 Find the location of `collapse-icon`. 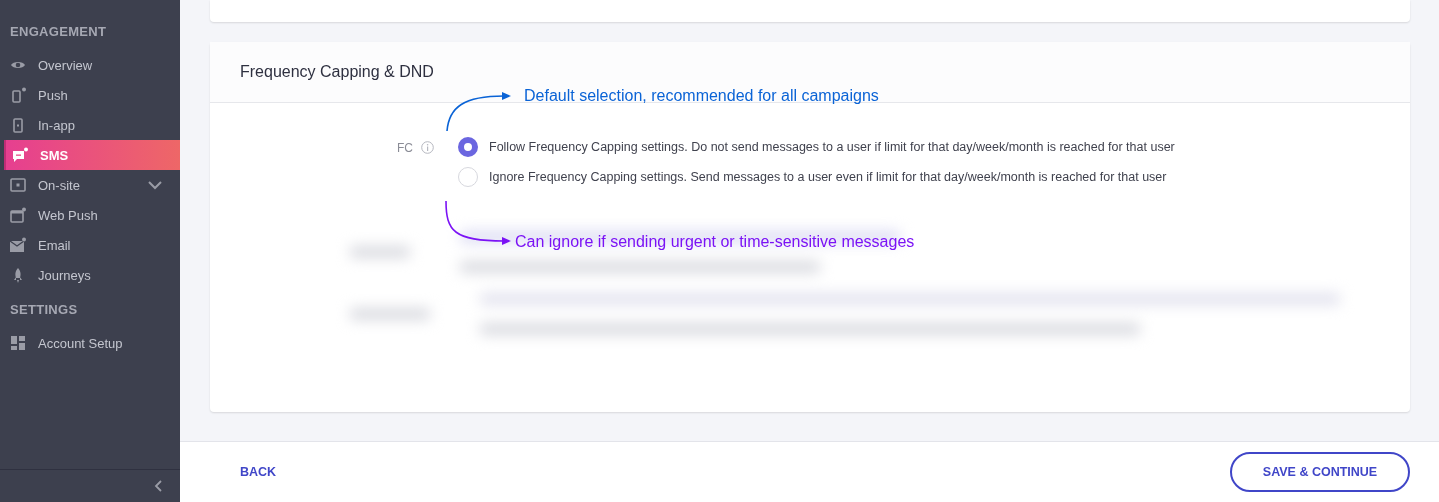

collapse-icon is located at coordinates (158, 486).